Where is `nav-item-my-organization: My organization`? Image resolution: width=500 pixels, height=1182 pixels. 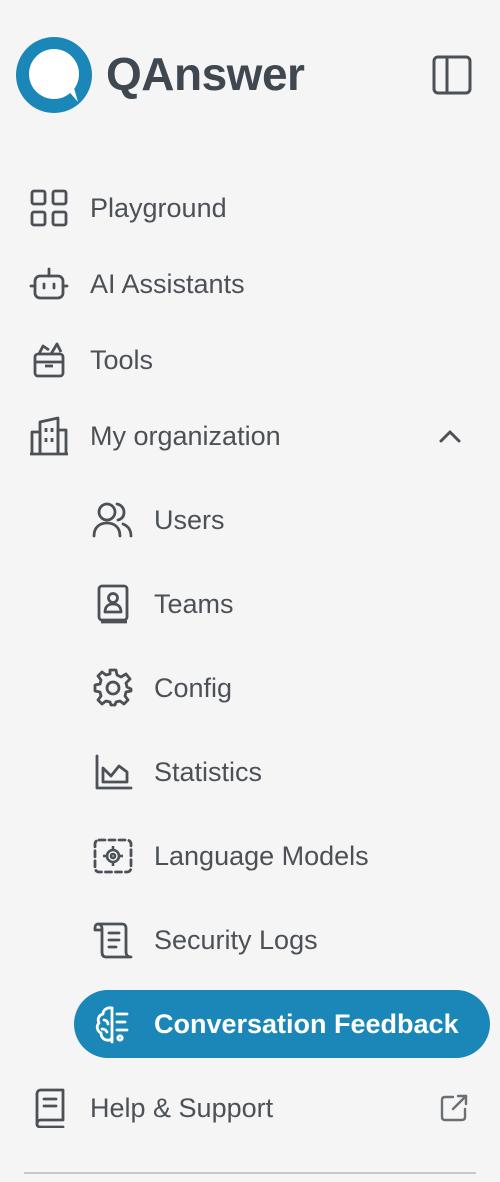 nav-item-my-organization: My organization is located at coordinates (250, 436).